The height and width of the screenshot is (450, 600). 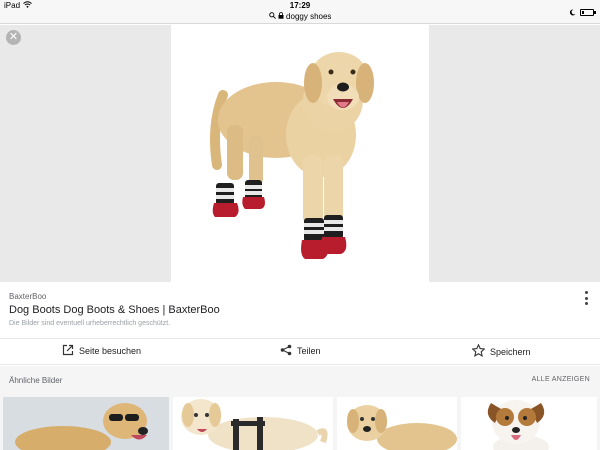 I want to click on address-bar: doggy shoes, so click(x=300, y=16).